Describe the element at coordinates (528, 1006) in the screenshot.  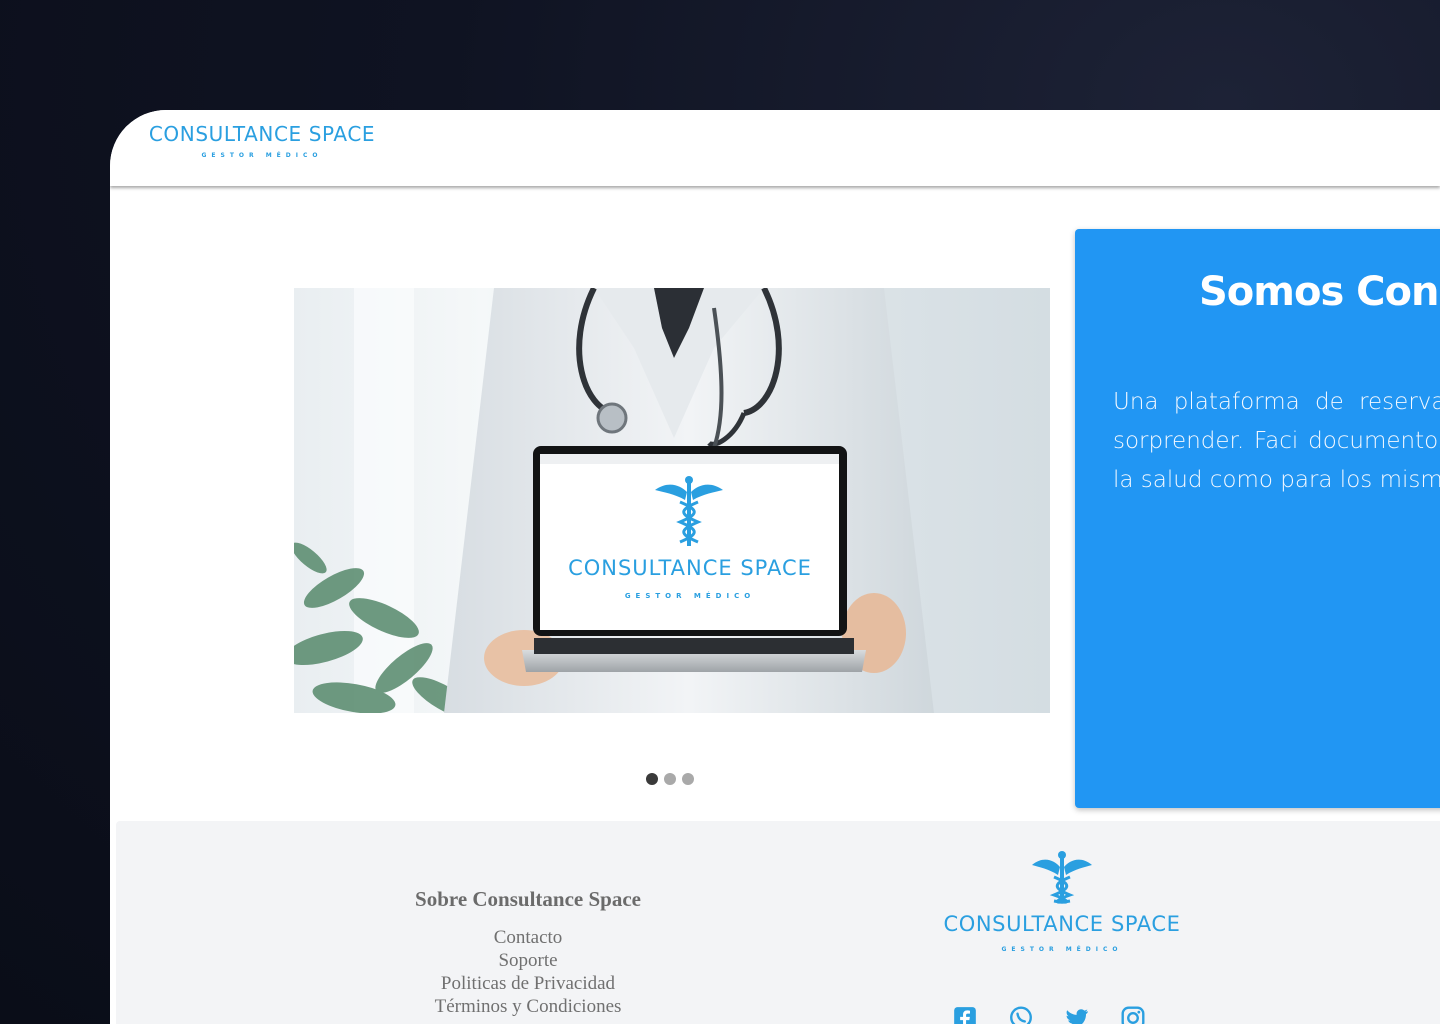
I see `footer-link-terminos: Términos y Condiciones` at that location.